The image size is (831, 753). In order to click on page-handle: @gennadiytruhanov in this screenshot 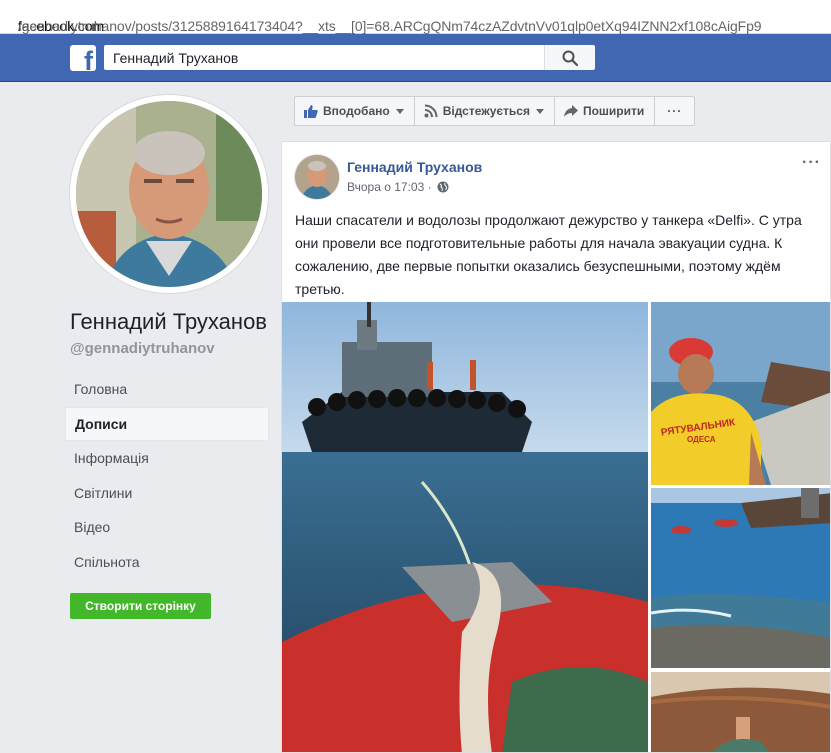, I will do `click(142, 348)`.